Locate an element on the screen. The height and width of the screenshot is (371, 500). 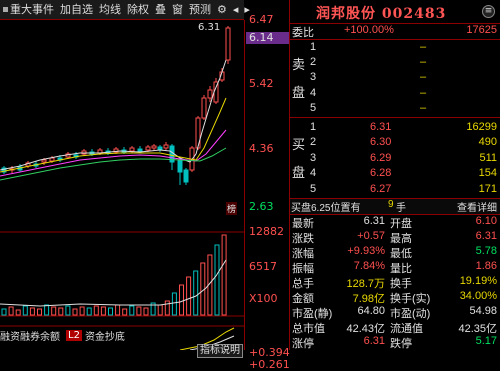
order-info-bar: 买盘6.25位置有 9 手 查看详细 is located at coordinates (395, 206).